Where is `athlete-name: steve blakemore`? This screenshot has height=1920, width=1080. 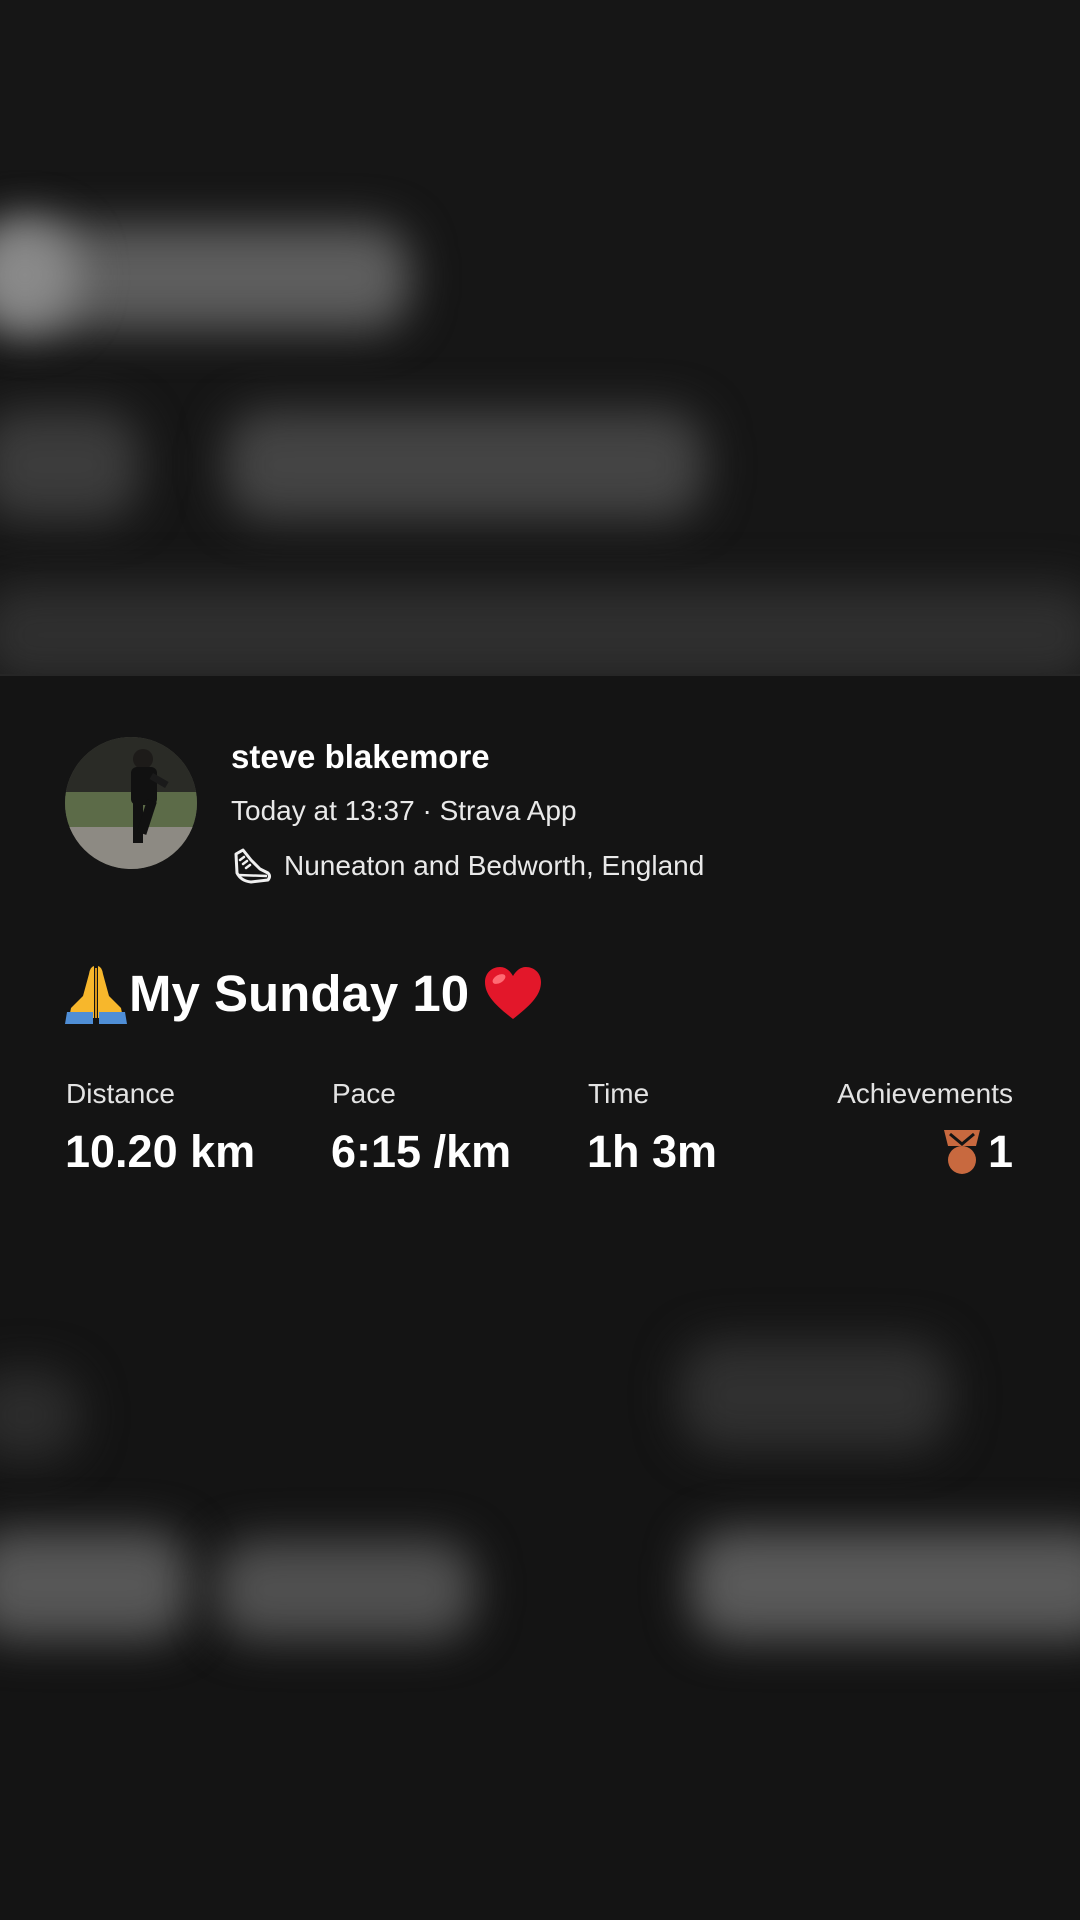
athlete-name: steve blakemore is located at coordinates (360, 757).